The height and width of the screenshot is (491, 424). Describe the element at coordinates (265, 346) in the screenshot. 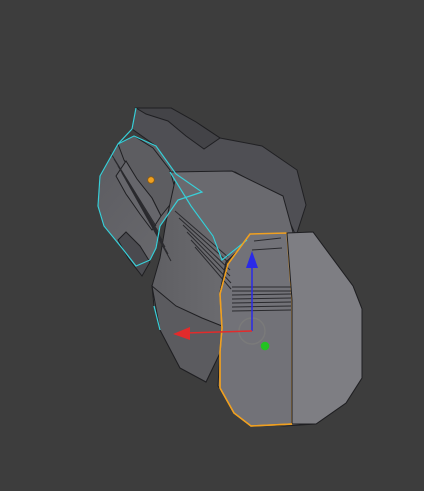

I see `y-axis-dot` at that location.